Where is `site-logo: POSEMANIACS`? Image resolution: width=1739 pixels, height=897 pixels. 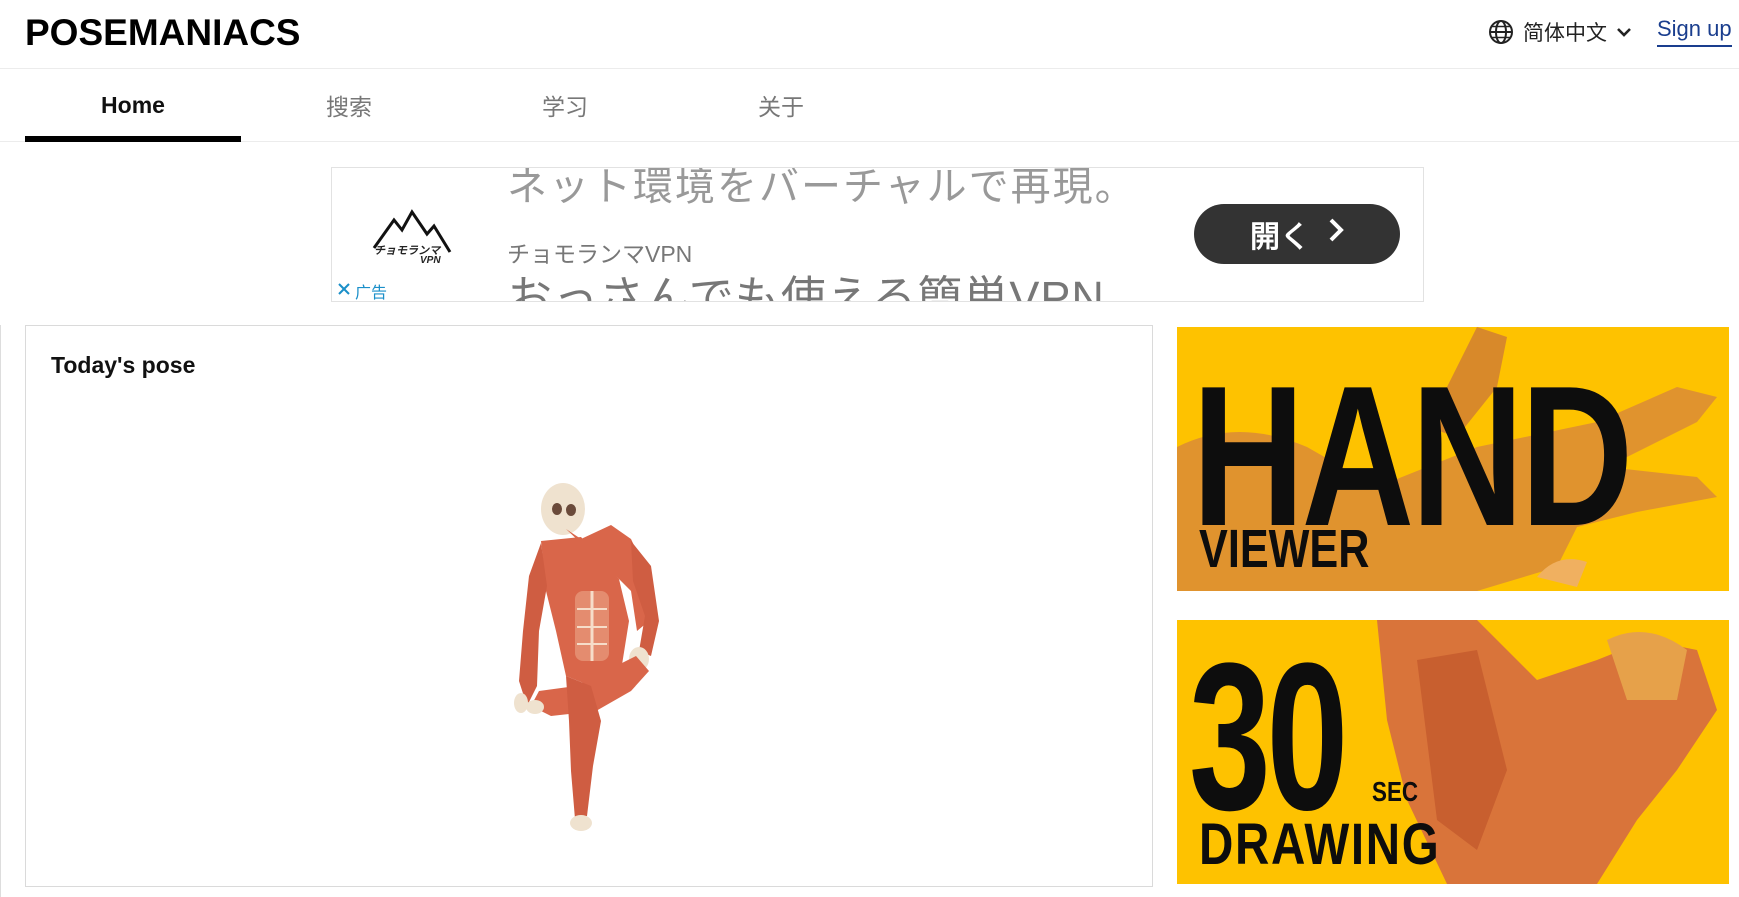
site-logo: POSEMANIACS is located at coordinates (162, 33).